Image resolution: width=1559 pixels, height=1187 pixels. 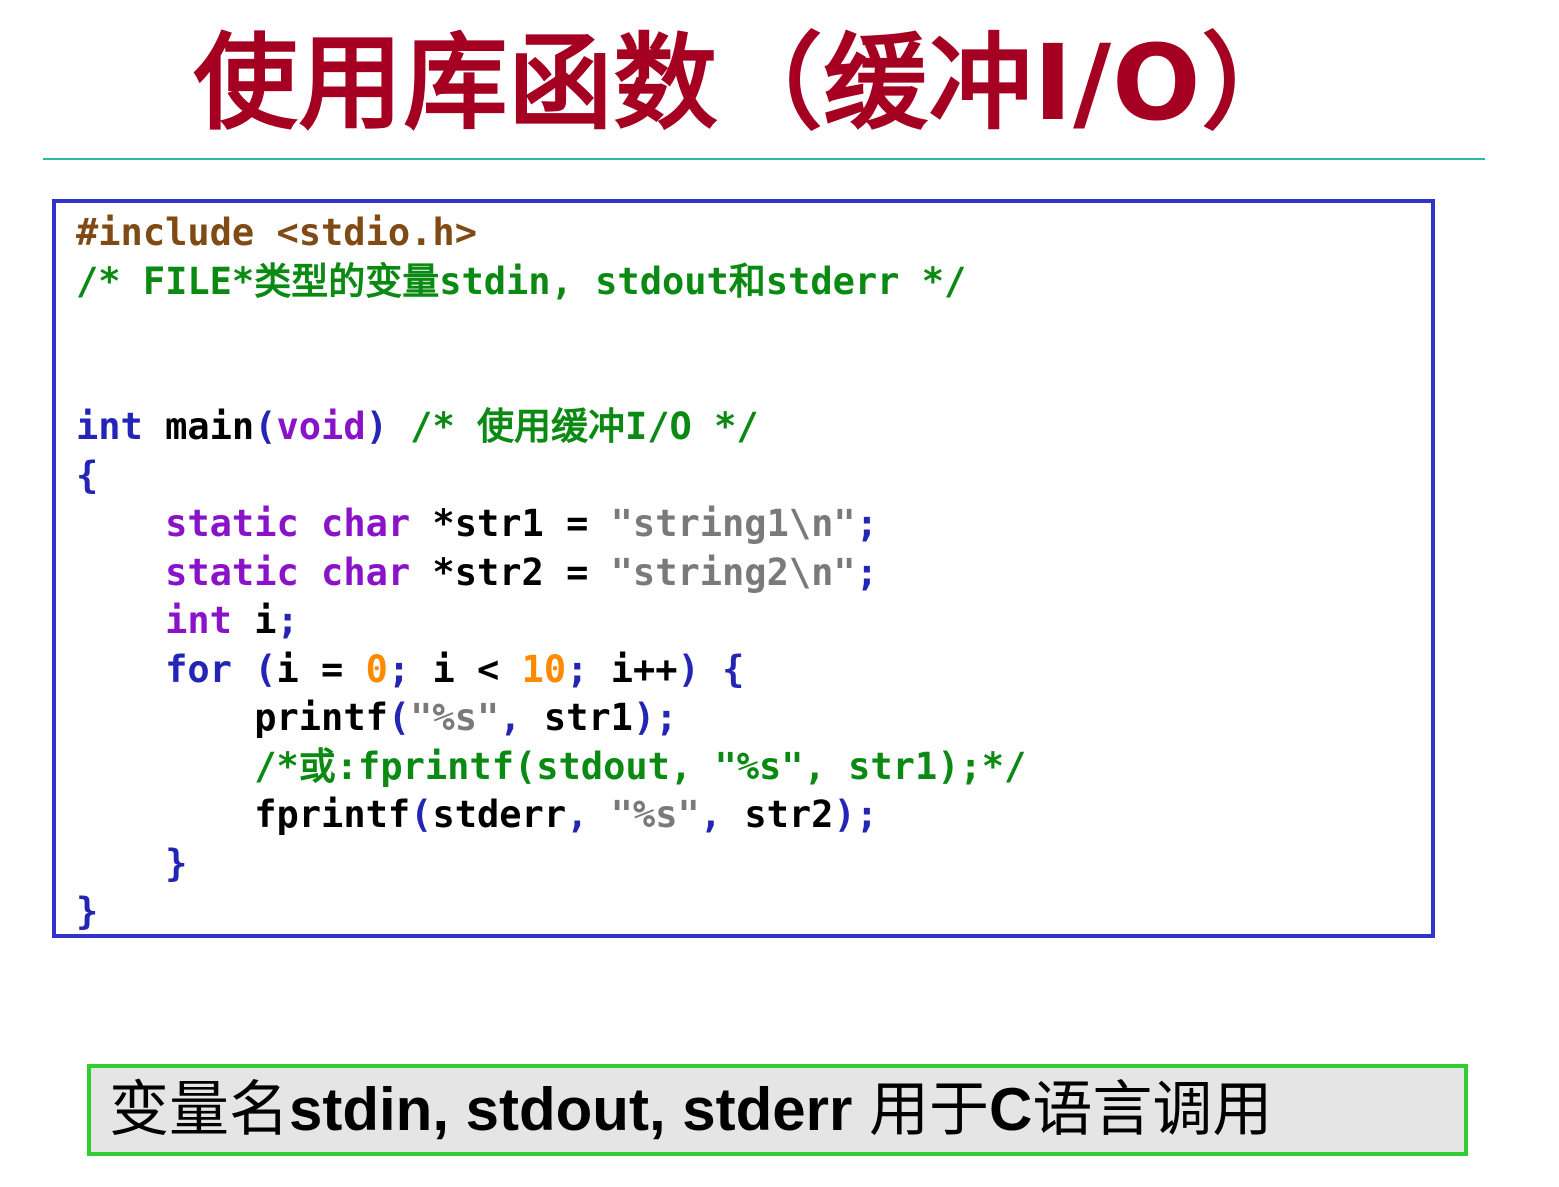 I want to click on code-line: fprintf(stderr, "%s", str2);, so click(x=551, y=815).